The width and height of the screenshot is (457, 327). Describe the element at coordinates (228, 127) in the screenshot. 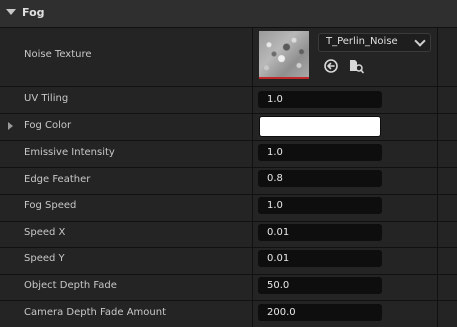

I see `property-row-fog-color: Fog Color` at that location.